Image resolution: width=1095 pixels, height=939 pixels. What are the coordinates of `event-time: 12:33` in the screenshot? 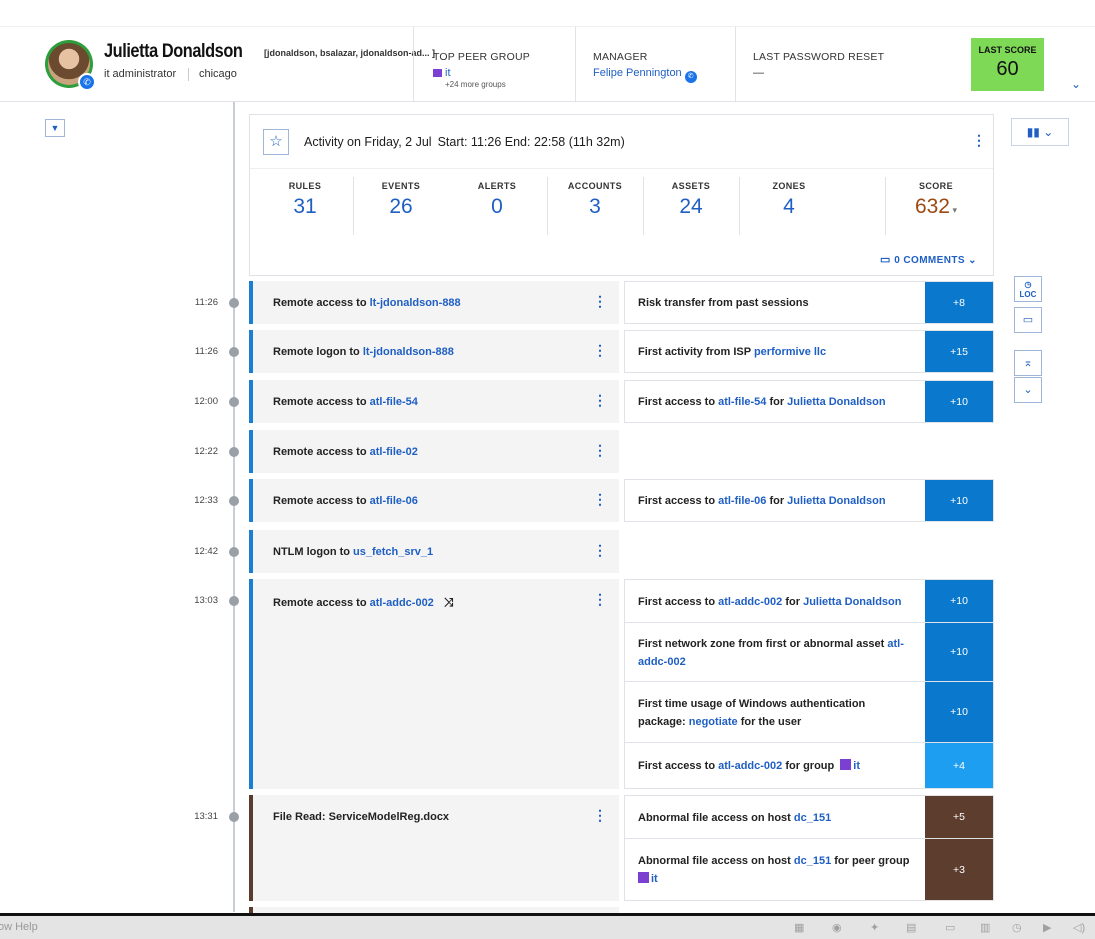 It's located at (206, 500).